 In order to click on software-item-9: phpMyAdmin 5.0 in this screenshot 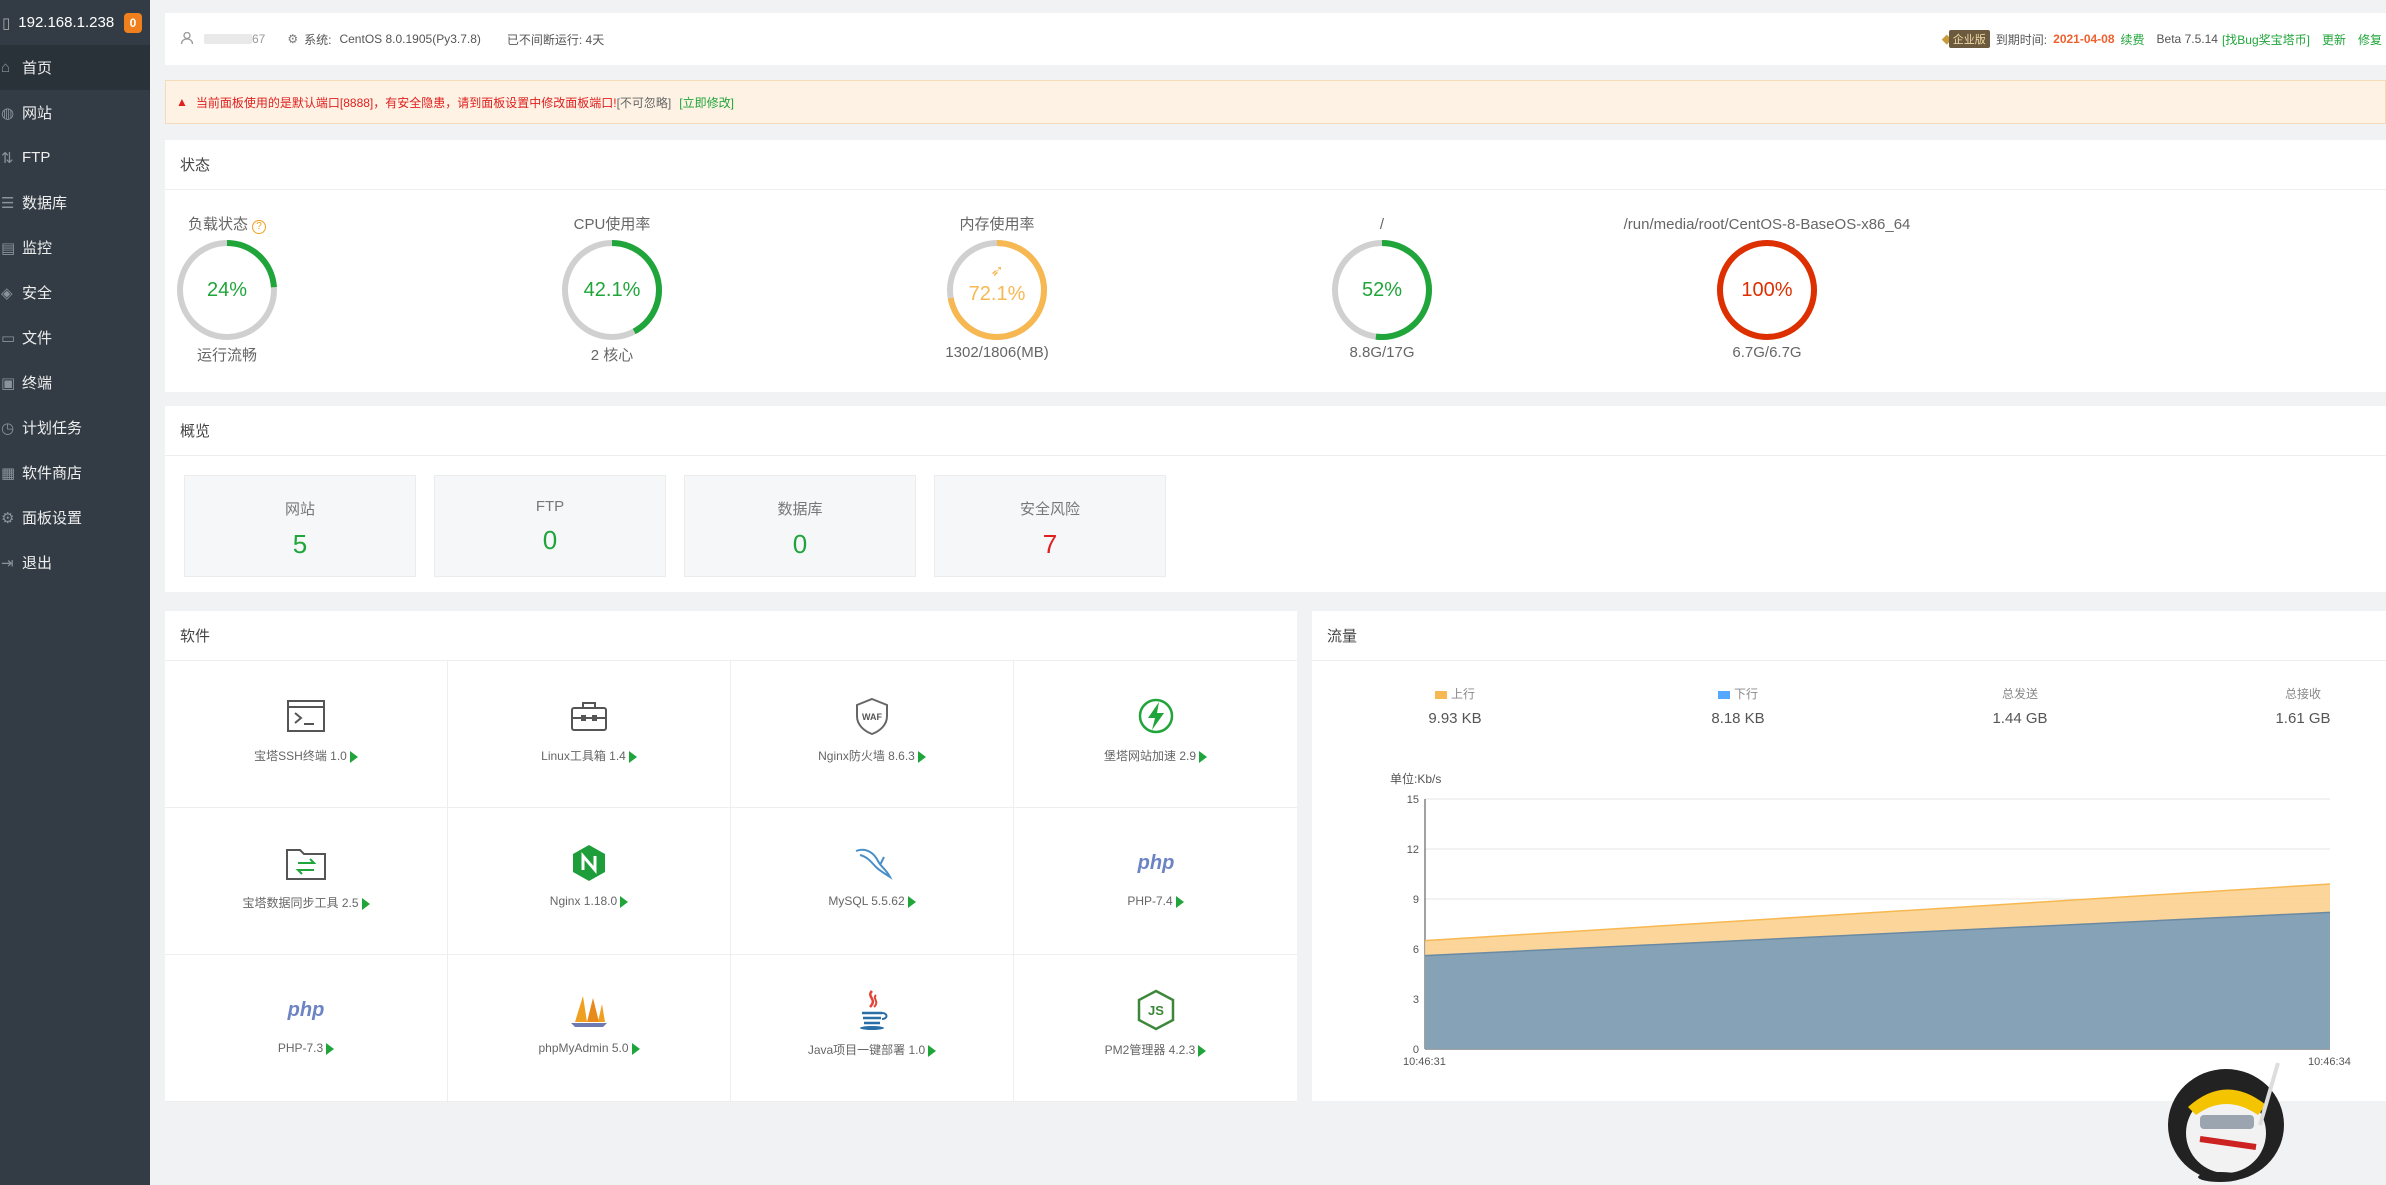, I will do `click(589, 1028)`.